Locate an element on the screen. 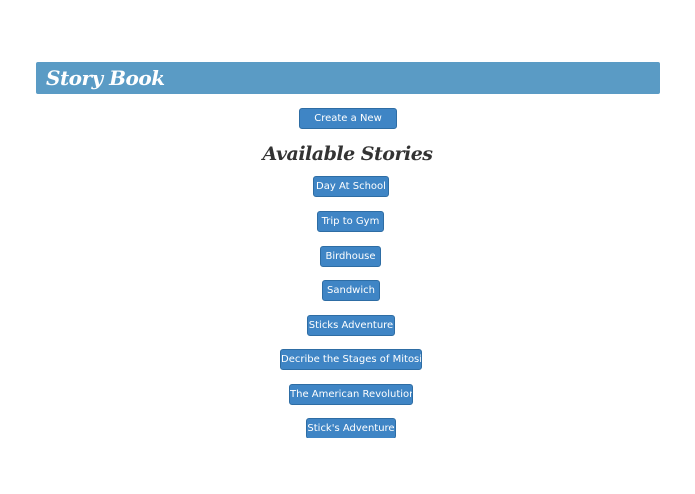  story-button-mitosis: Decribe the Stages of Mitosis is located at coordinates (351, 359).